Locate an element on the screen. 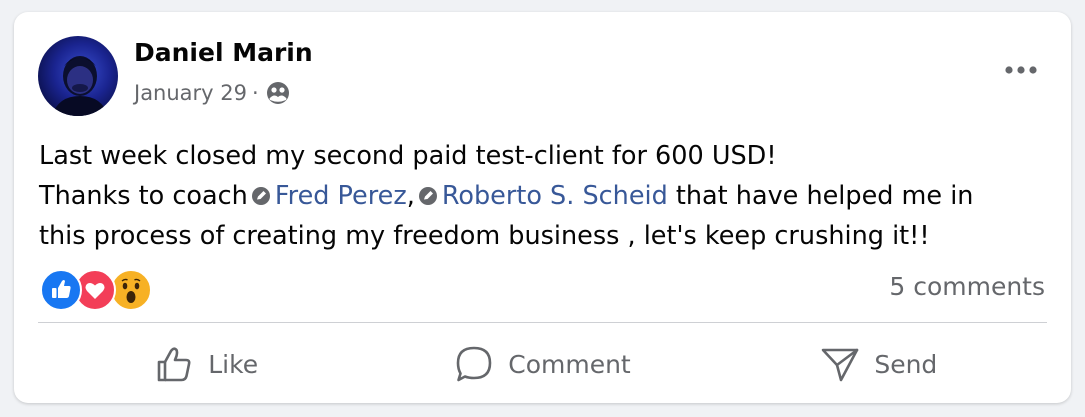 This screenshot has width=1085, height=417. comment-button: Comment is located at coordinates (542, 364).